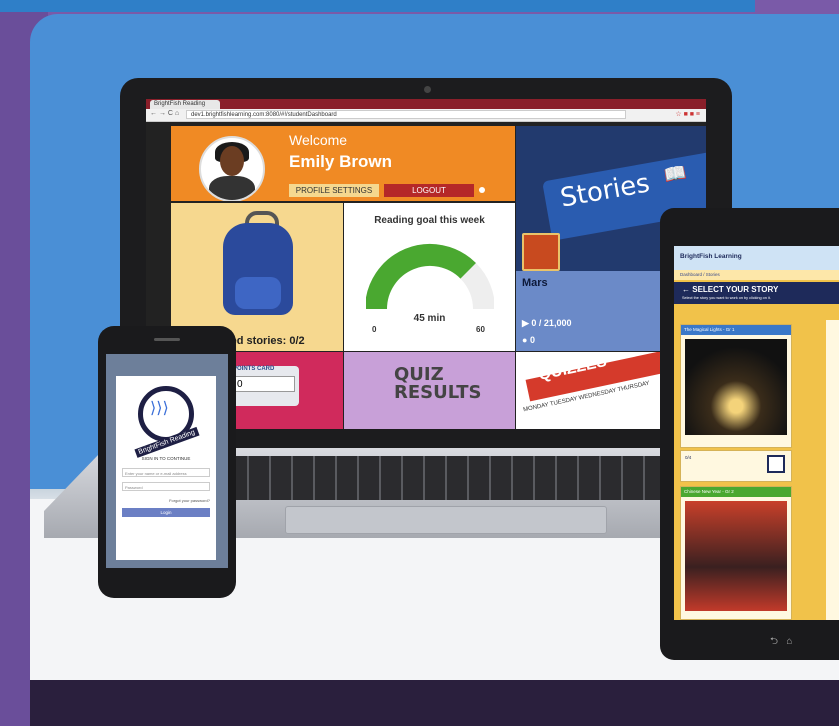 Image resolution: width=839 pixels, height=726 pixels. Describe the element at coordinates (232, 188) in the screenshot. I see `avatar-body` at that location.